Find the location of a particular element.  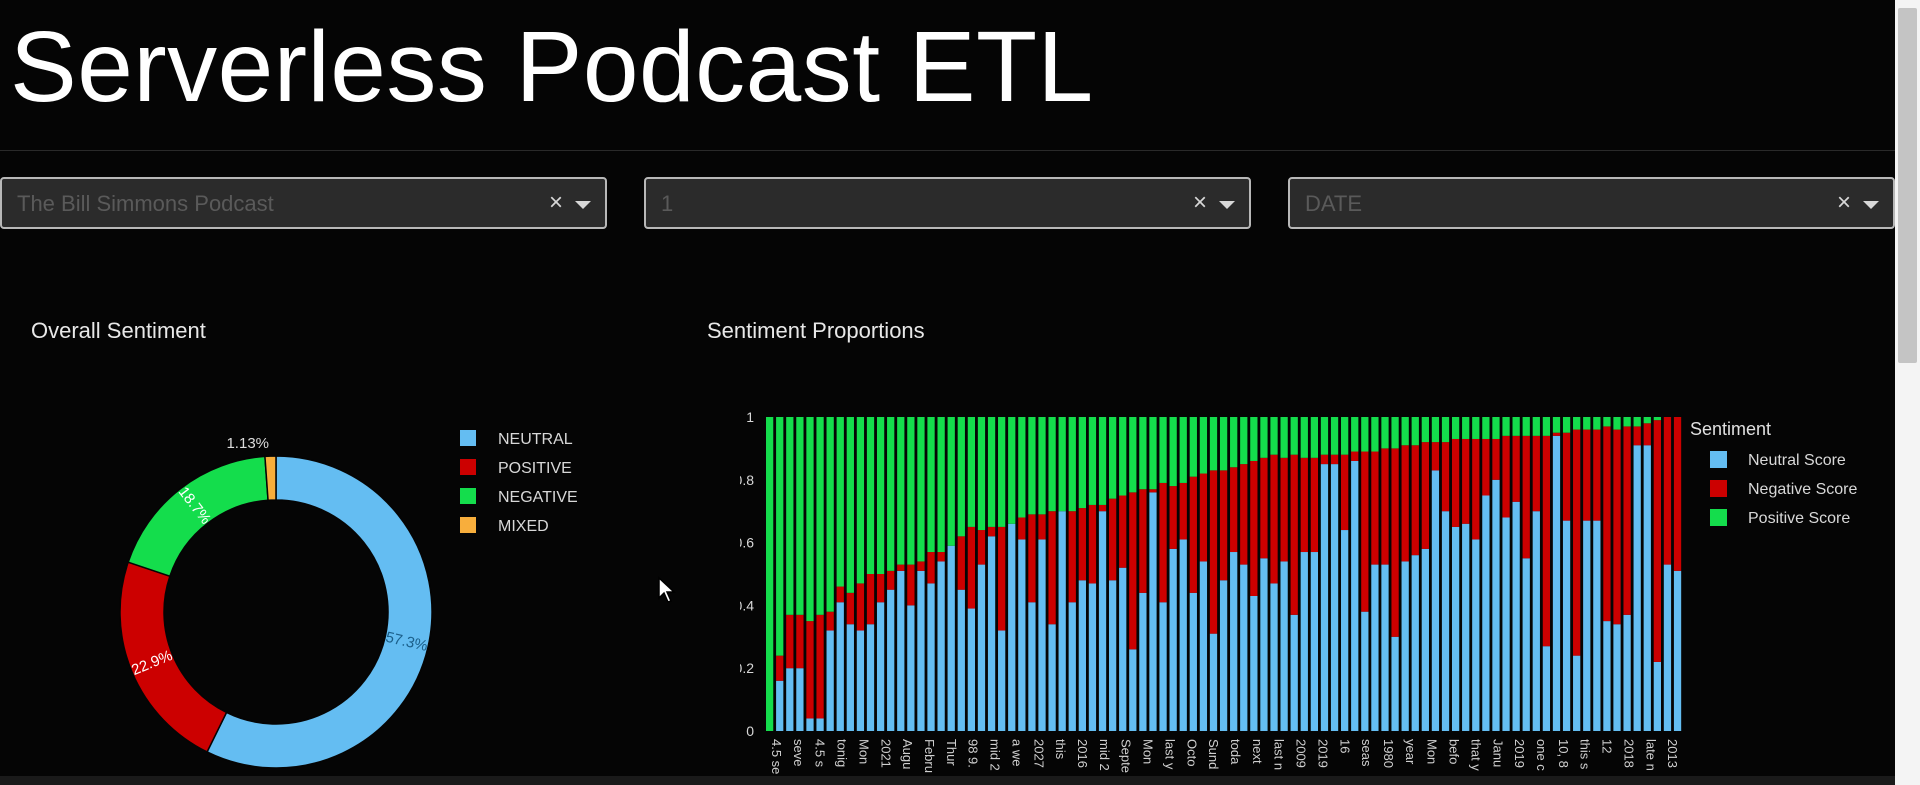

x-tick-label: year is located at coordinates (1410, 752).